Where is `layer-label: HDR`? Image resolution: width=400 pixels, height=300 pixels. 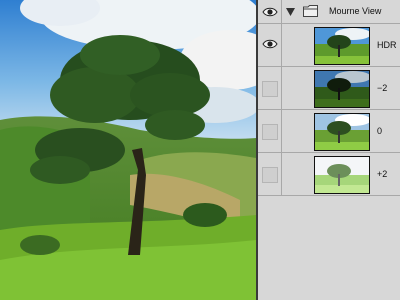
layer-label: HDR is located at coordinates (387, 45).